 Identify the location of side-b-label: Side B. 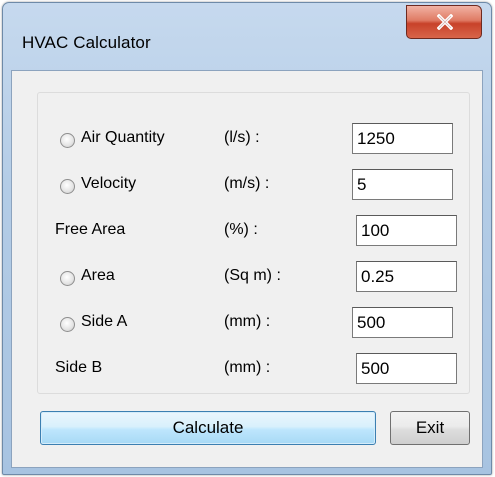
(79, 367).